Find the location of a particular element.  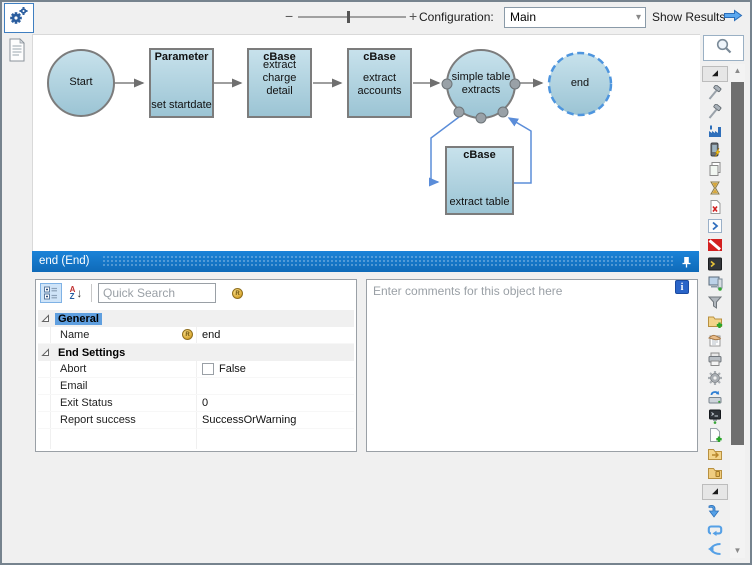

zoom-slider-handle is located at coordinates (348, 17).